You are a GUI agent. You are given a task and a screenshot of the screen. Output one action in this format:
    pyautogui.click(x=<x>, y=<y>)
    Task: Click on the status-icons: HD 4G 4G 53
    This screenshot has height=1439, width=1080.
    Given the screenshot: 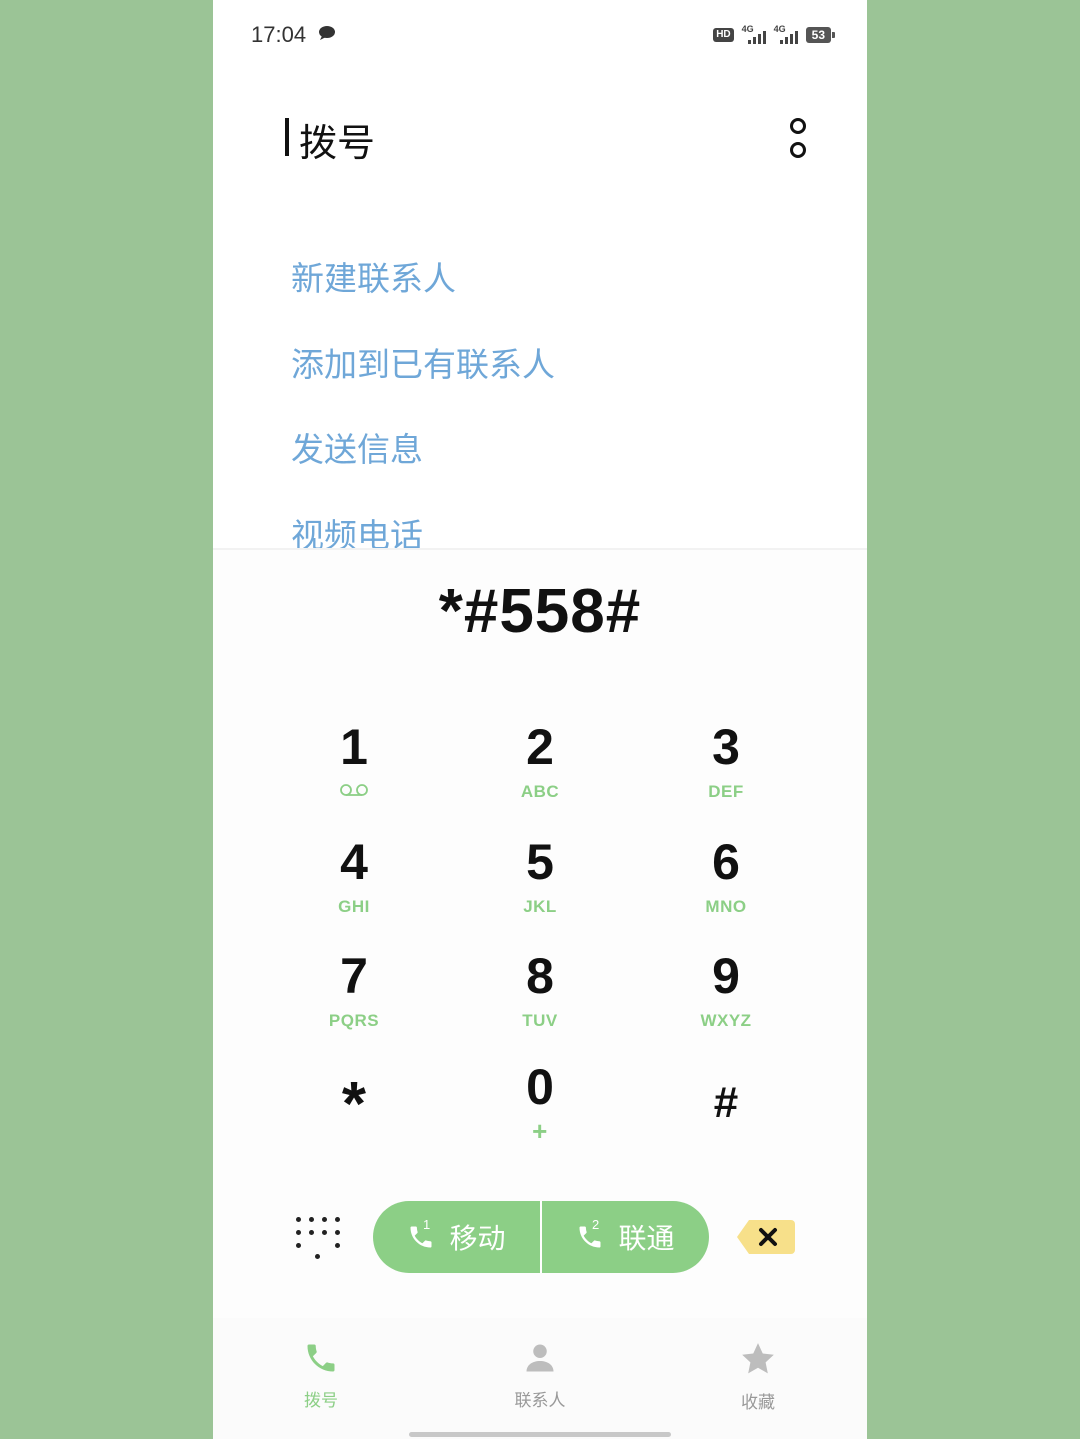 What is the action you would take?
    pyautogui.click(x=774, y=34)
    